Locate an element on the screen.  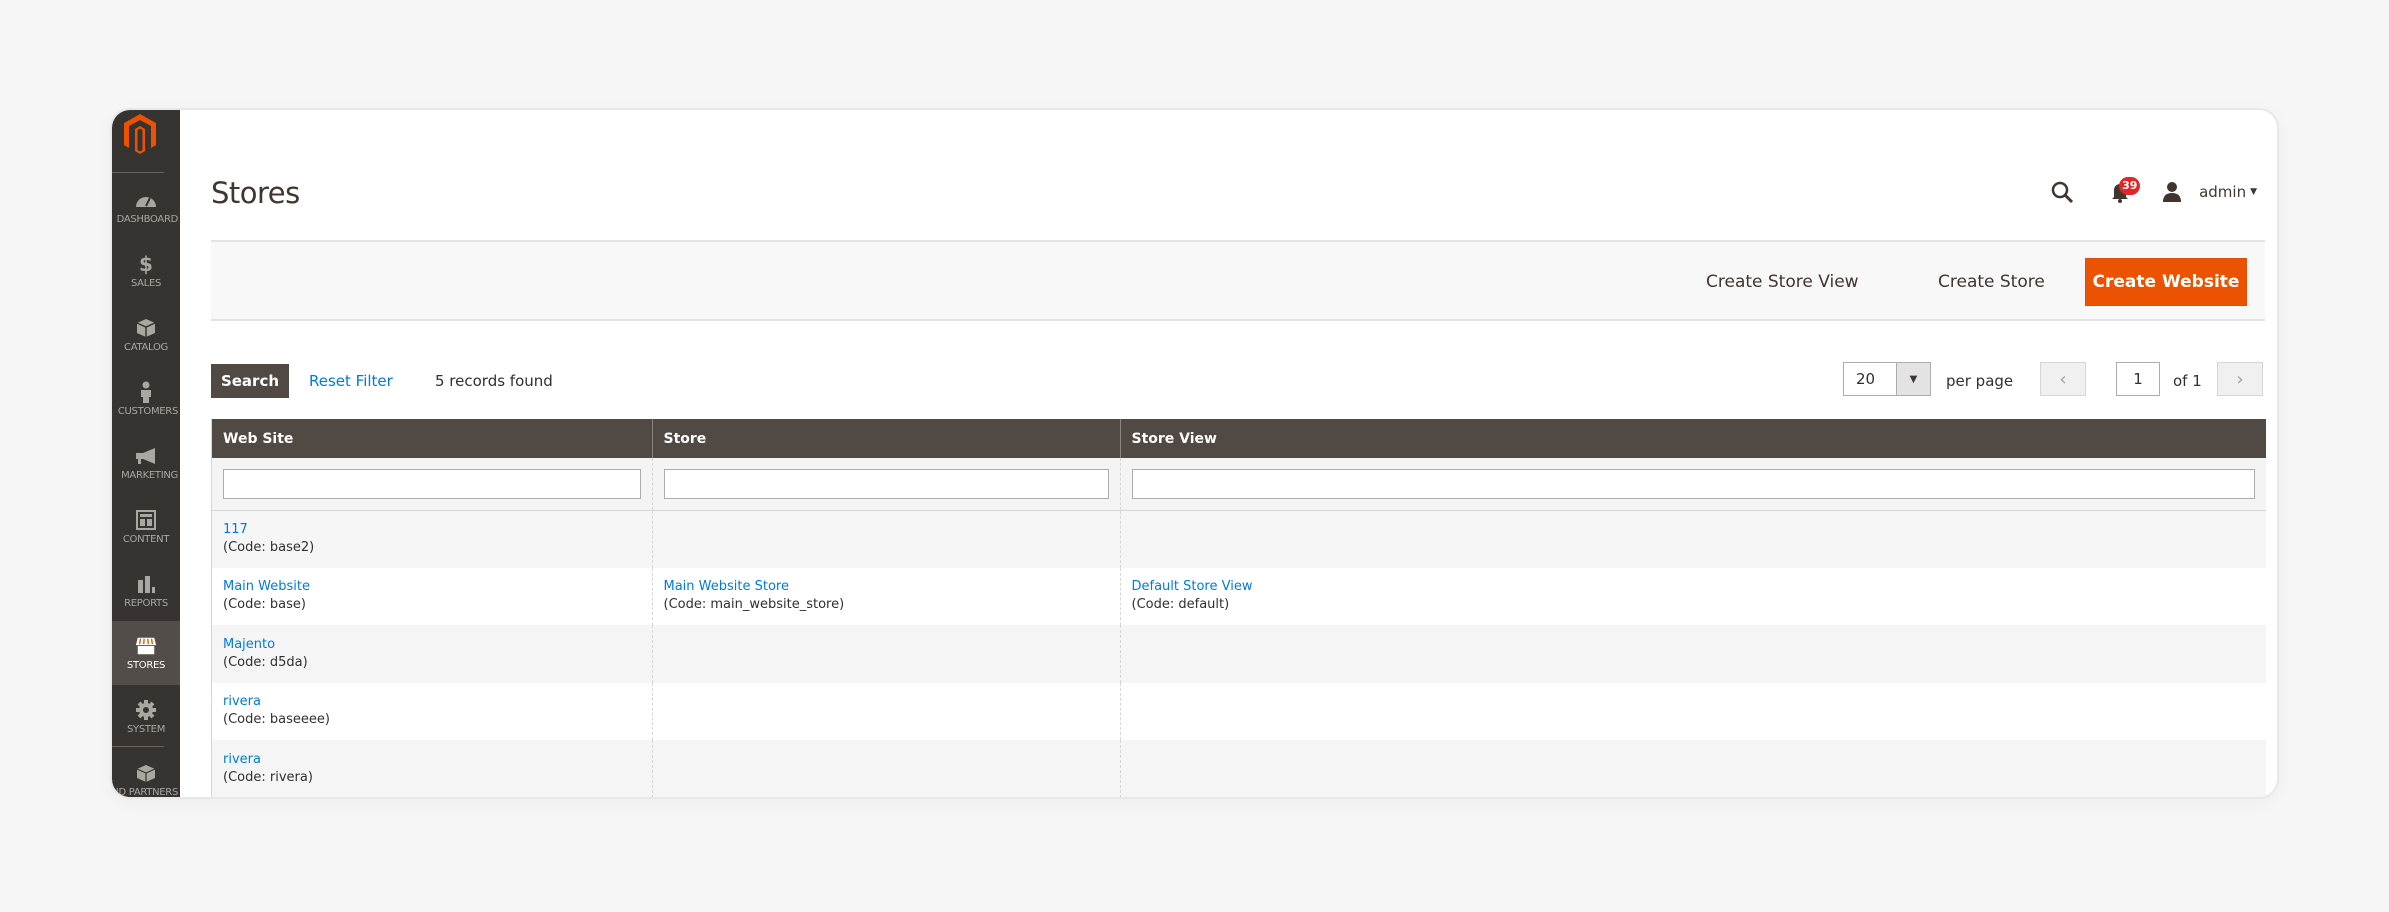
search-icon is located at coordinates (2062, 192).